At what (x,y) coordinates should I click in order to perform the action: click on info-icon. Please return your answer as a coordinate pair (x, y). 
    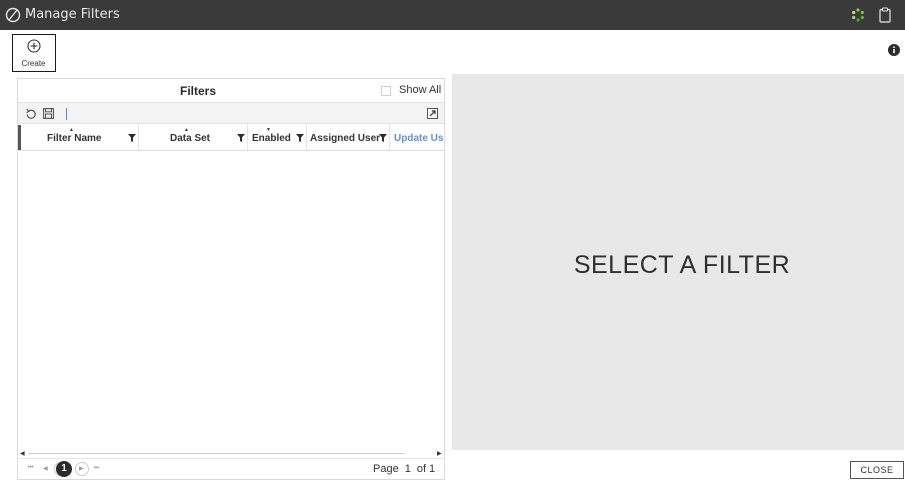
    Looking at the image, I should click on (894, 50).